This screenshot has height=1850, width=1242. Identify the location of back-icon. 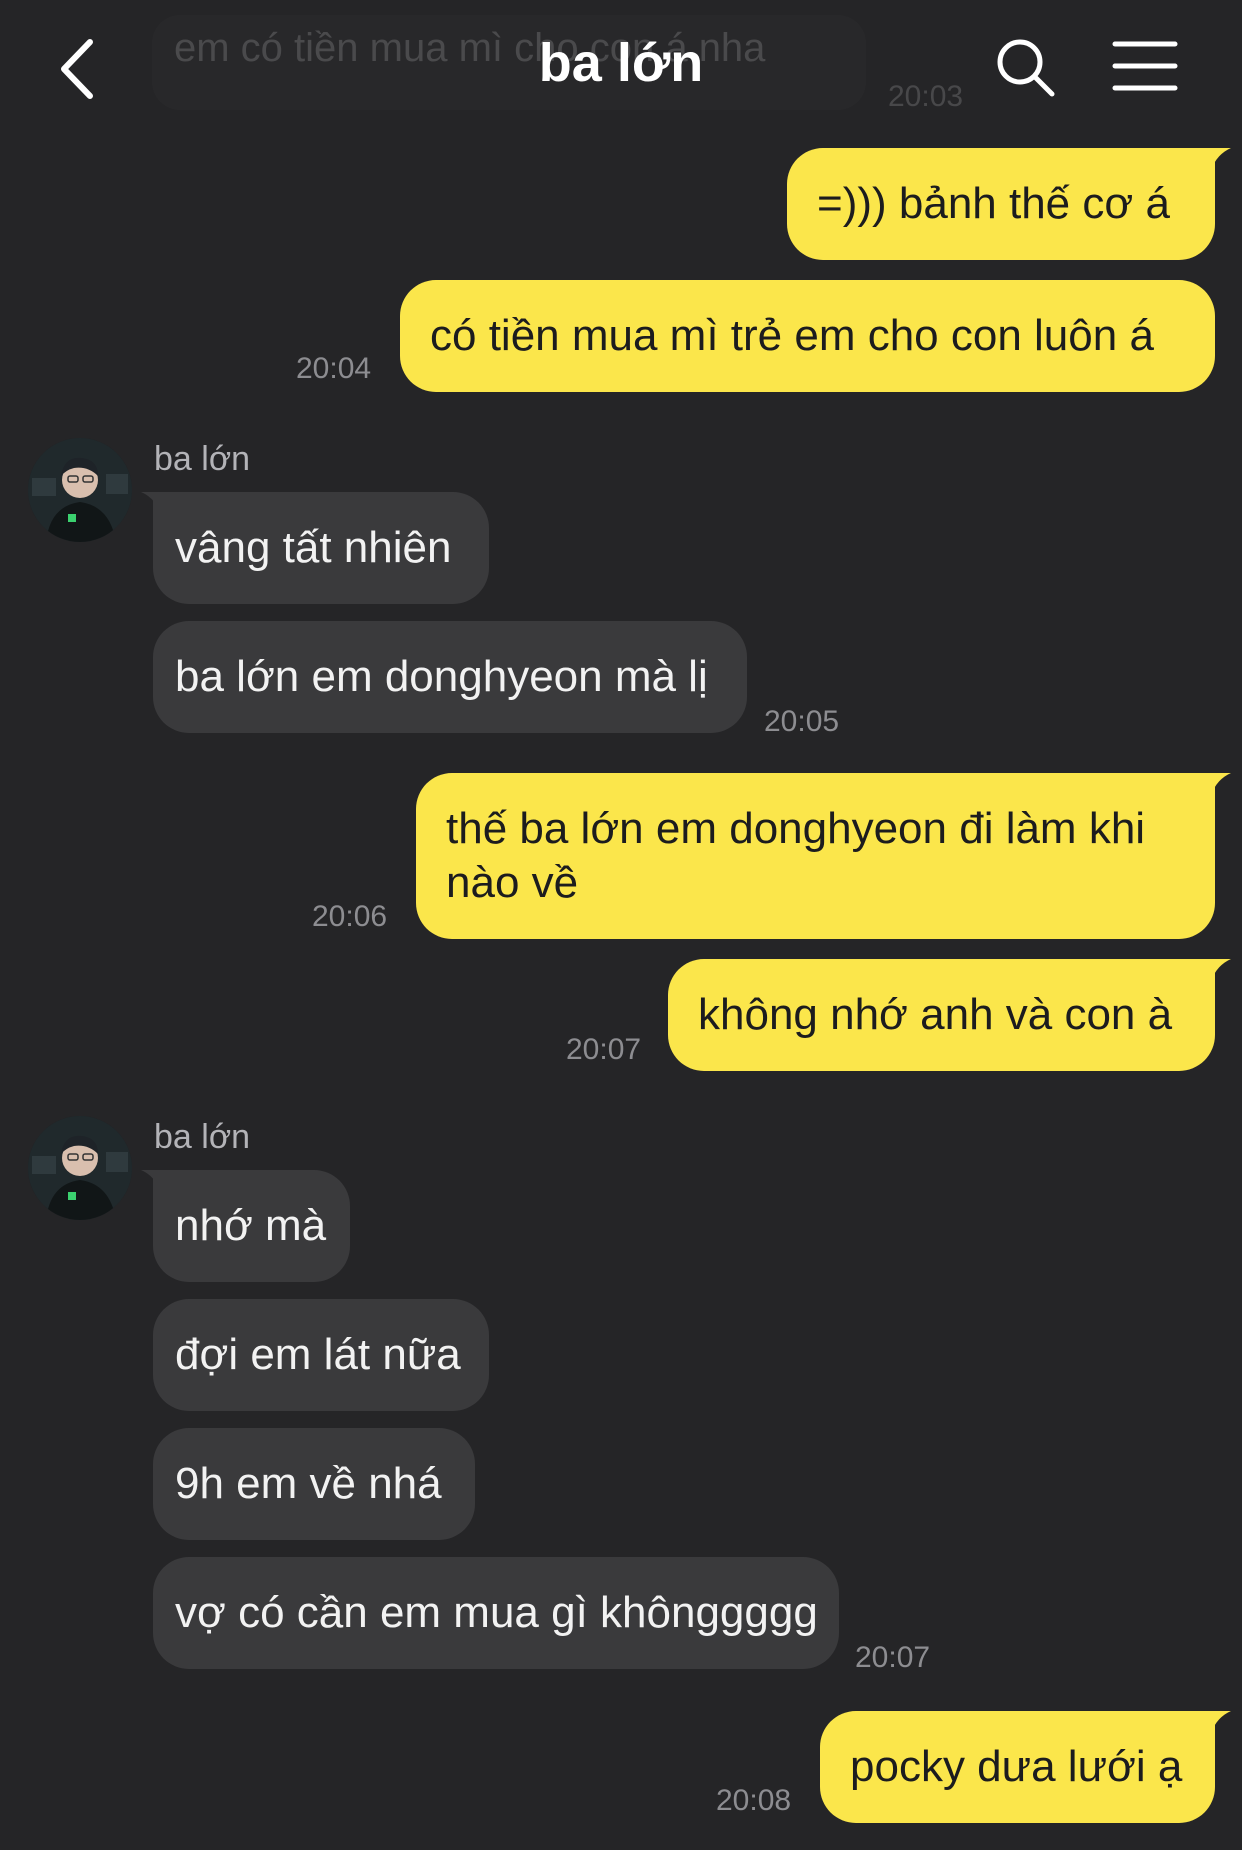
(81, 69).